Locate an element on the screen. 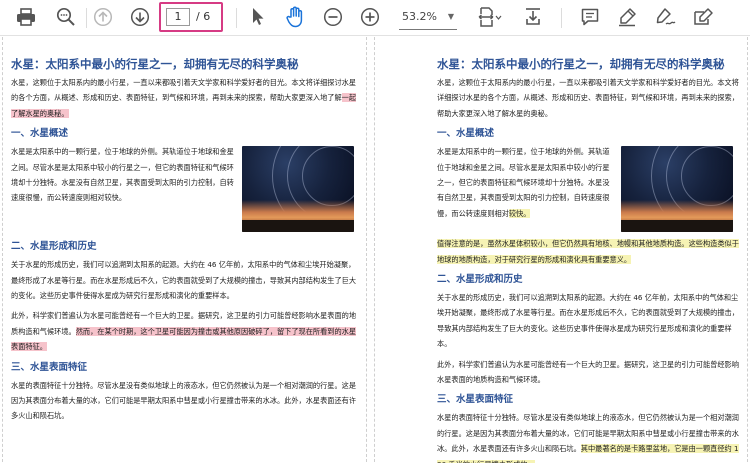  highlight-pen-icon is located at coordinates (627, 17).